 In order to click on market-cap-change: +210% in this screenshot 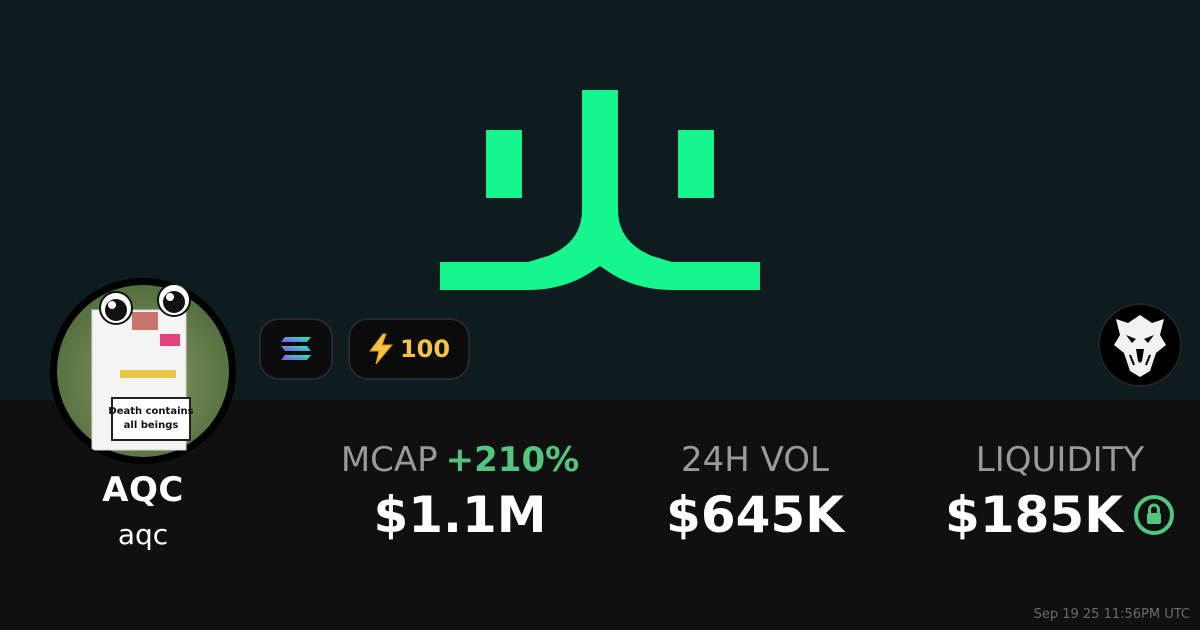, I will do `click(512, 460)`.